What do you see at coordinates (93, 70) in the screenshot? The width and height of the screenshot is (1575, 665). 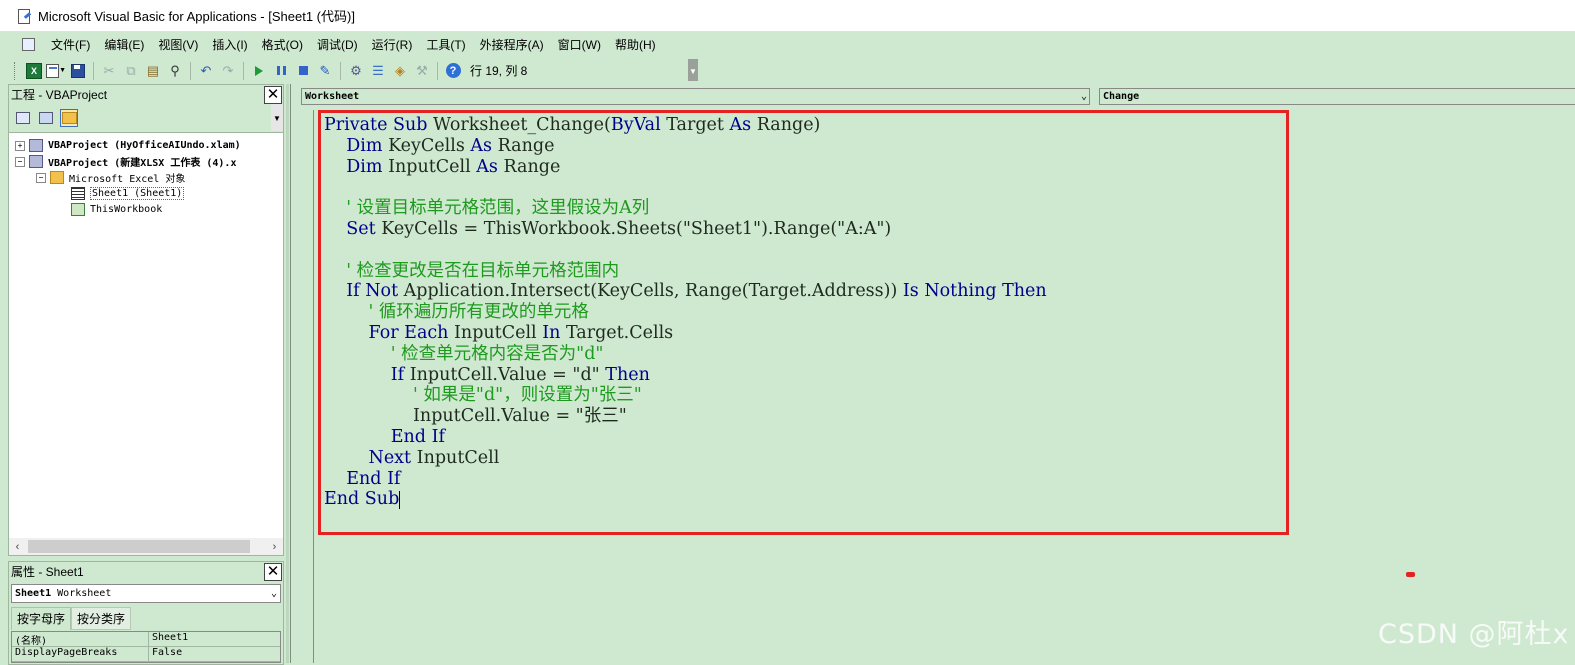 I see `toolbar-separator` at bounding box center [93, 70].